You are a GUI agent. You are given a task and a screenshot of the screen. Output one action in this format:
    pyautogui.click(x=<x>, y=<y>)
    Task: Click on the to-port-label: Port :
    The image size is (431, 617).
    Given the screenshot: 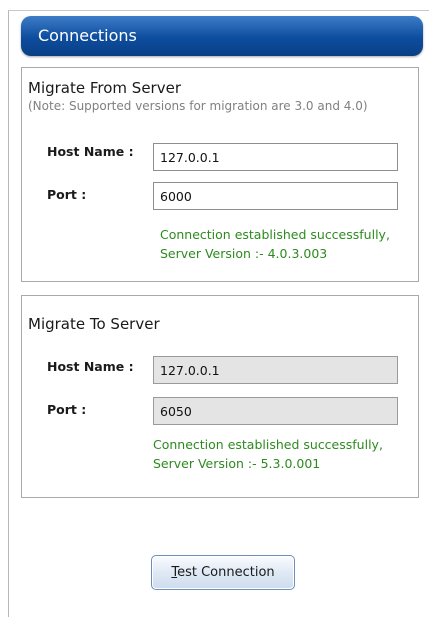 What is the action you would take?
    pyautogui.click(x=67, y=409)
    